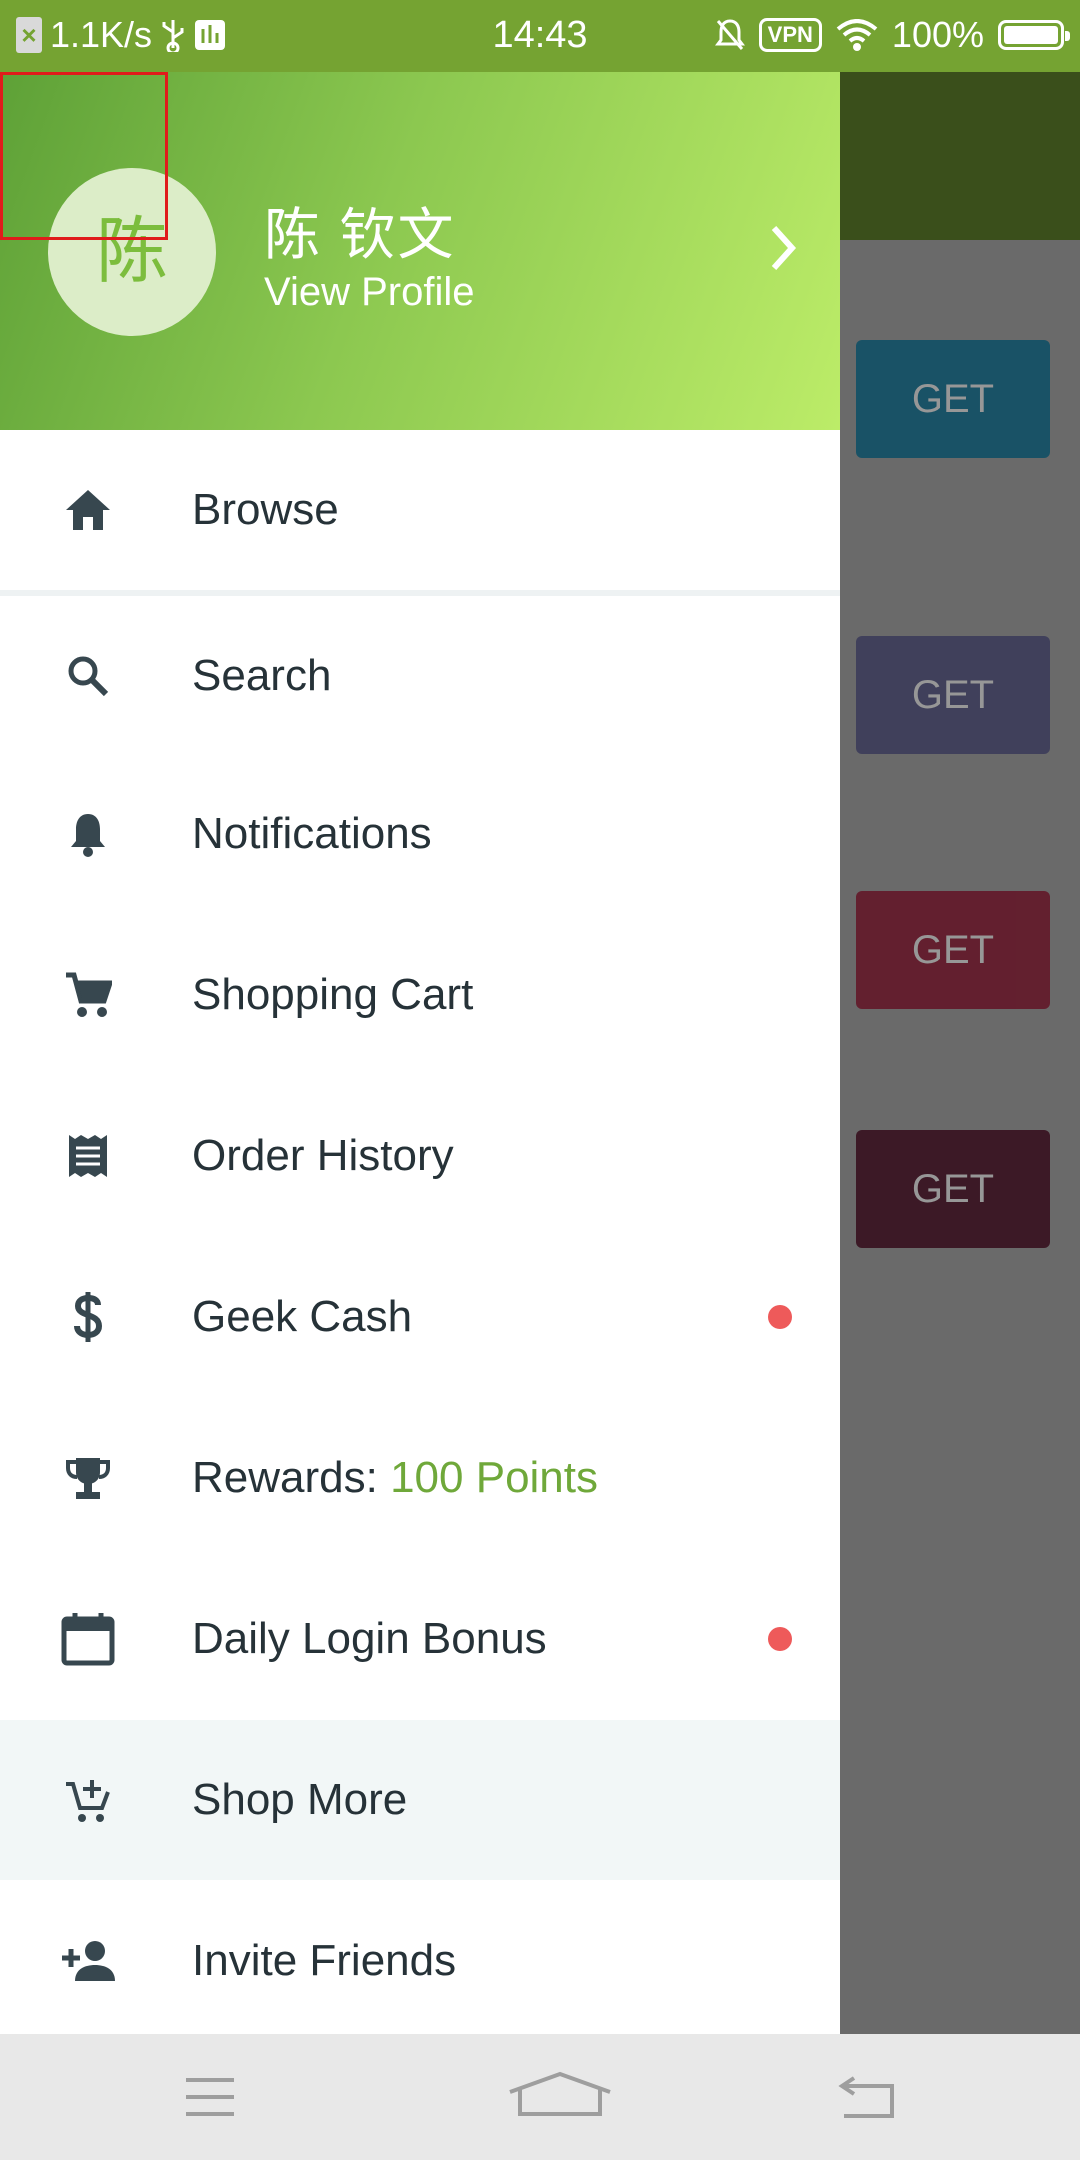 This screenshot has height=2160, width=1080. I want to click on add-person-icon, so click(88, 1961).